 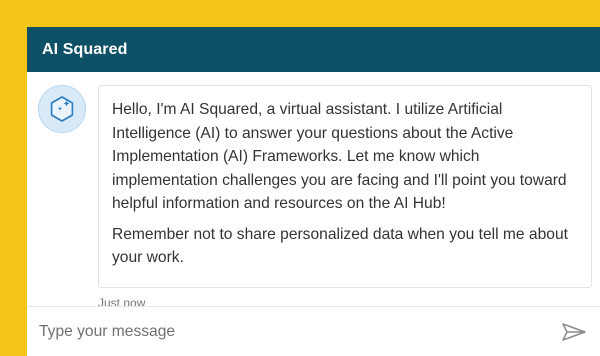 I want to click on message-timestamp: Just now, so click(x=122, y=301).